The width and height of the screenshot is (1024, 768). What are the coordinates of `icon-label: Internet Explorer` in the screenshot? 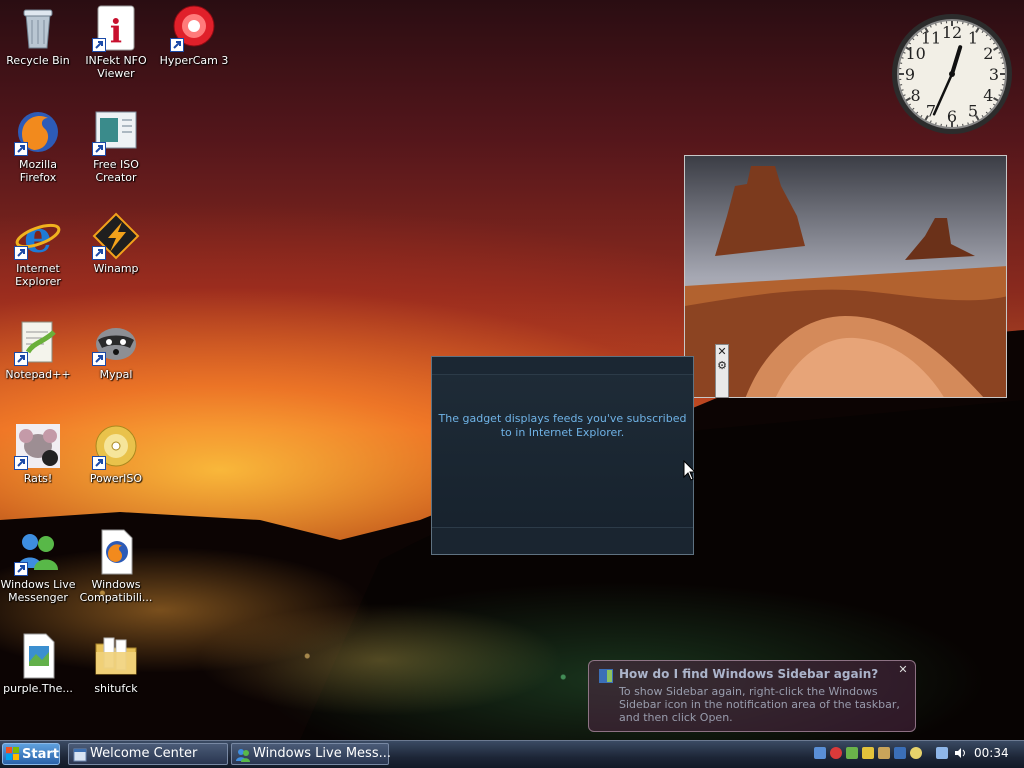 It's located at (38, 275).